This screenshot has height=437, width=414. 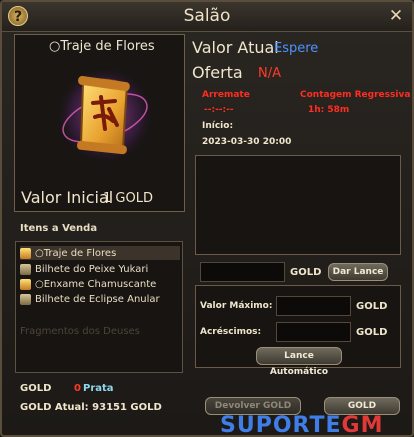 I want to click on dar-lance-button: Dar Lance, so click(x=358, y=272).